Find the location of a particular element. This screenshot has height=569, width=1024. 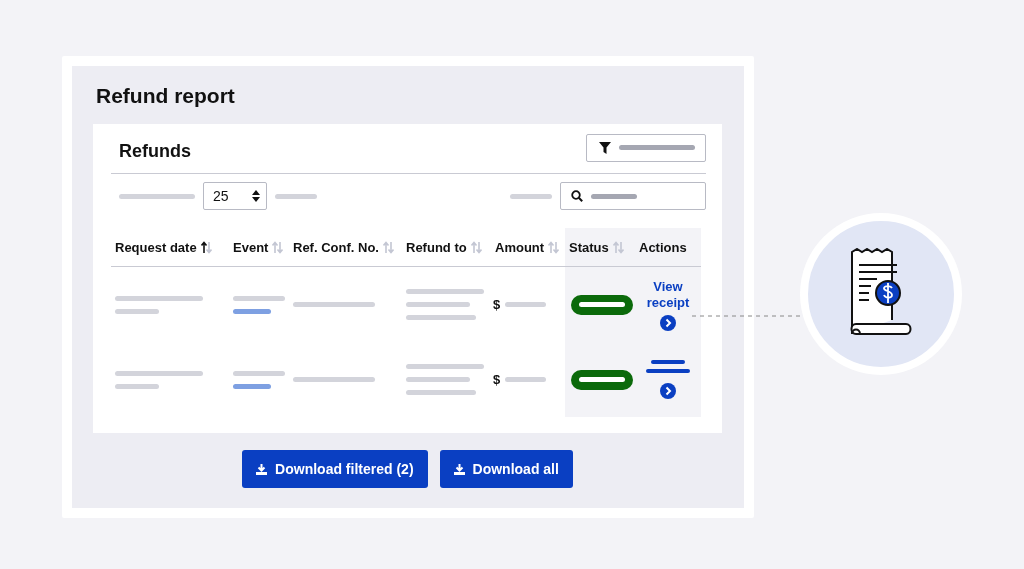

download-button: Download all is located at coordinates (506, 469).